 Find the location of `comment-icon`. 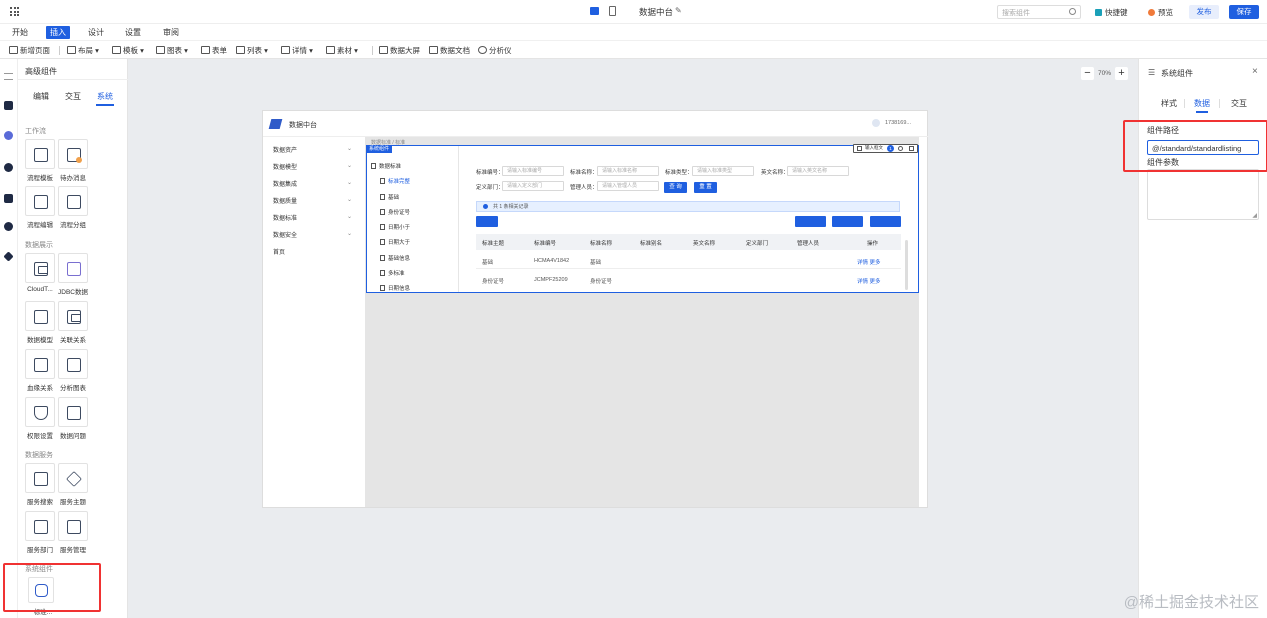

comment-icon is located at coordinates (859, 148).